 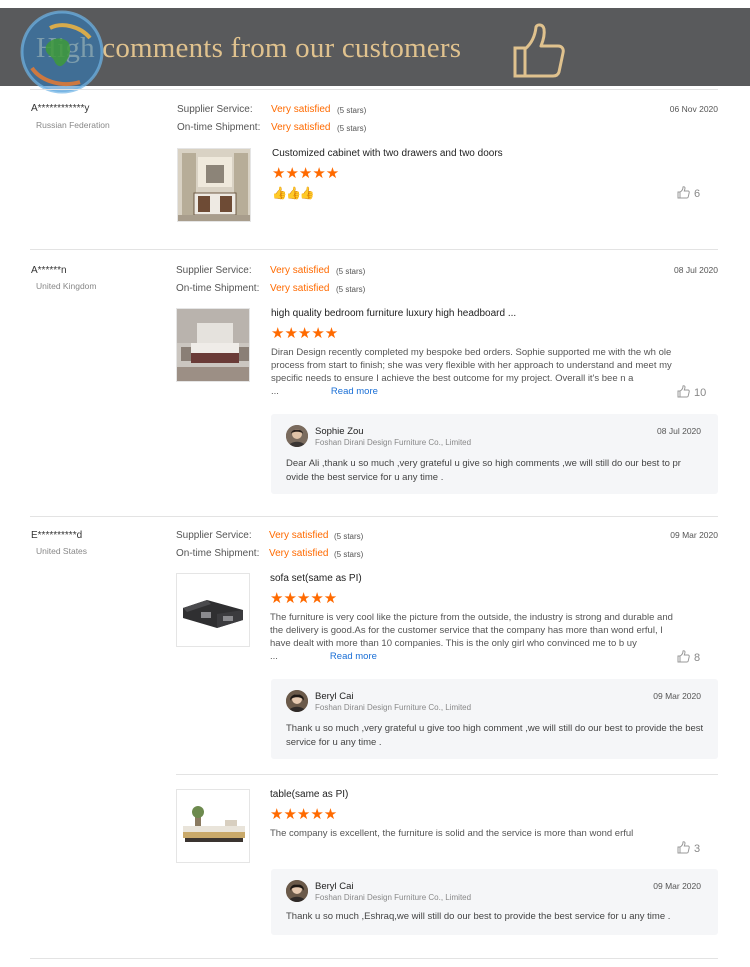 What do you see at coordinates (694, 535) in the screenshot?
I see `review-date: 09 Mar 2020` at bounding box center [694, 535].